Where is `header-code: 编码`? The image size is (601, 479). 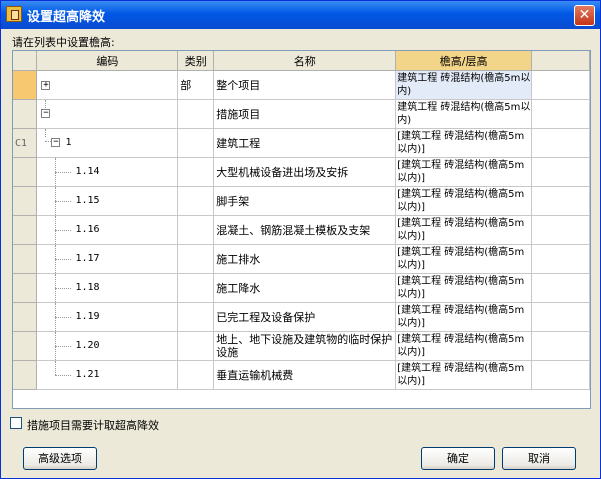 header-code: 编码 is located at coordinates (107, 61).